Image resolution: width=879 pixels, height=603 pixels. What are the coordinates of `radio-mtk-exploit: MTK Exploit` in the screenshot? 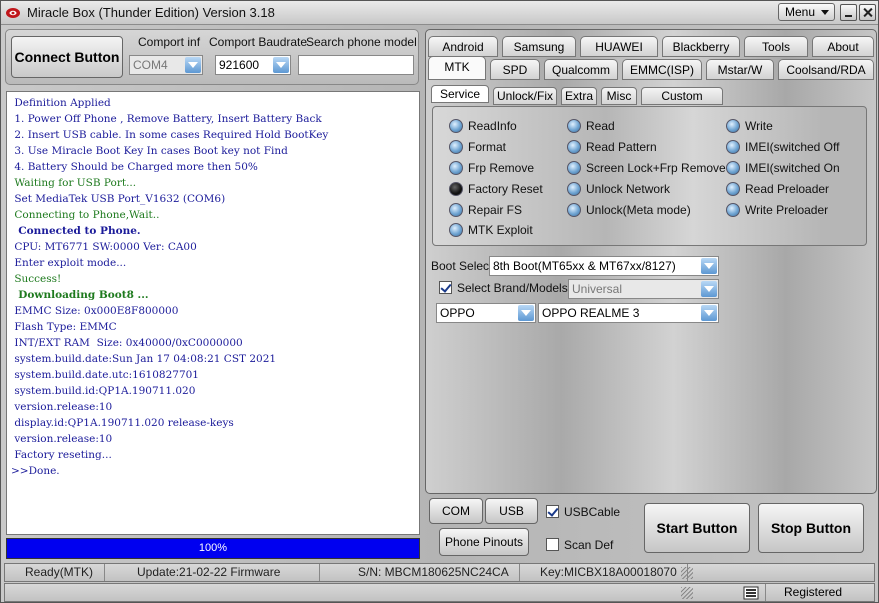 It's located at (491, 230).